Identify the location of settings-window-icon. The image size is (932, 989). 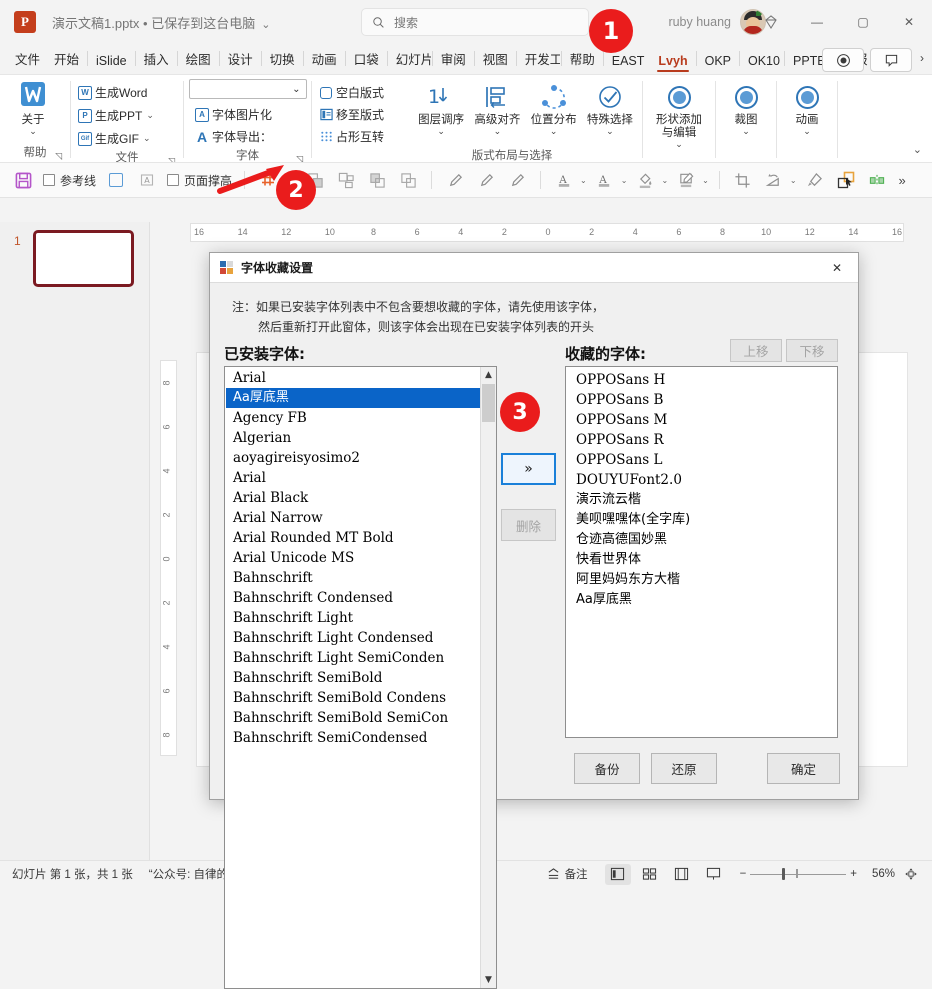
(227, 267).